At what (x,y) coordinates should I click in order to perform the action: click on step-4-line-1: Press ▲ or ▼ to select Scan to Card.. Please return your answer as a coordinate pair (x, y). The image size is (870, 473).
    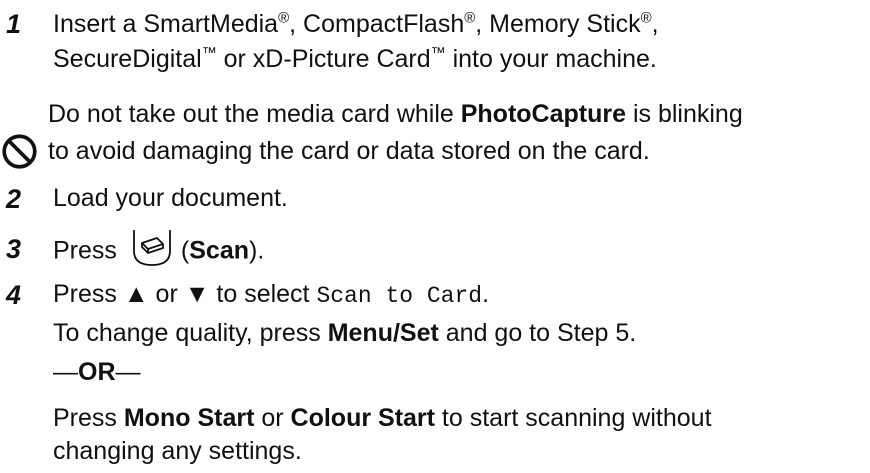
    Looking at the image, I should click on (271, 294).